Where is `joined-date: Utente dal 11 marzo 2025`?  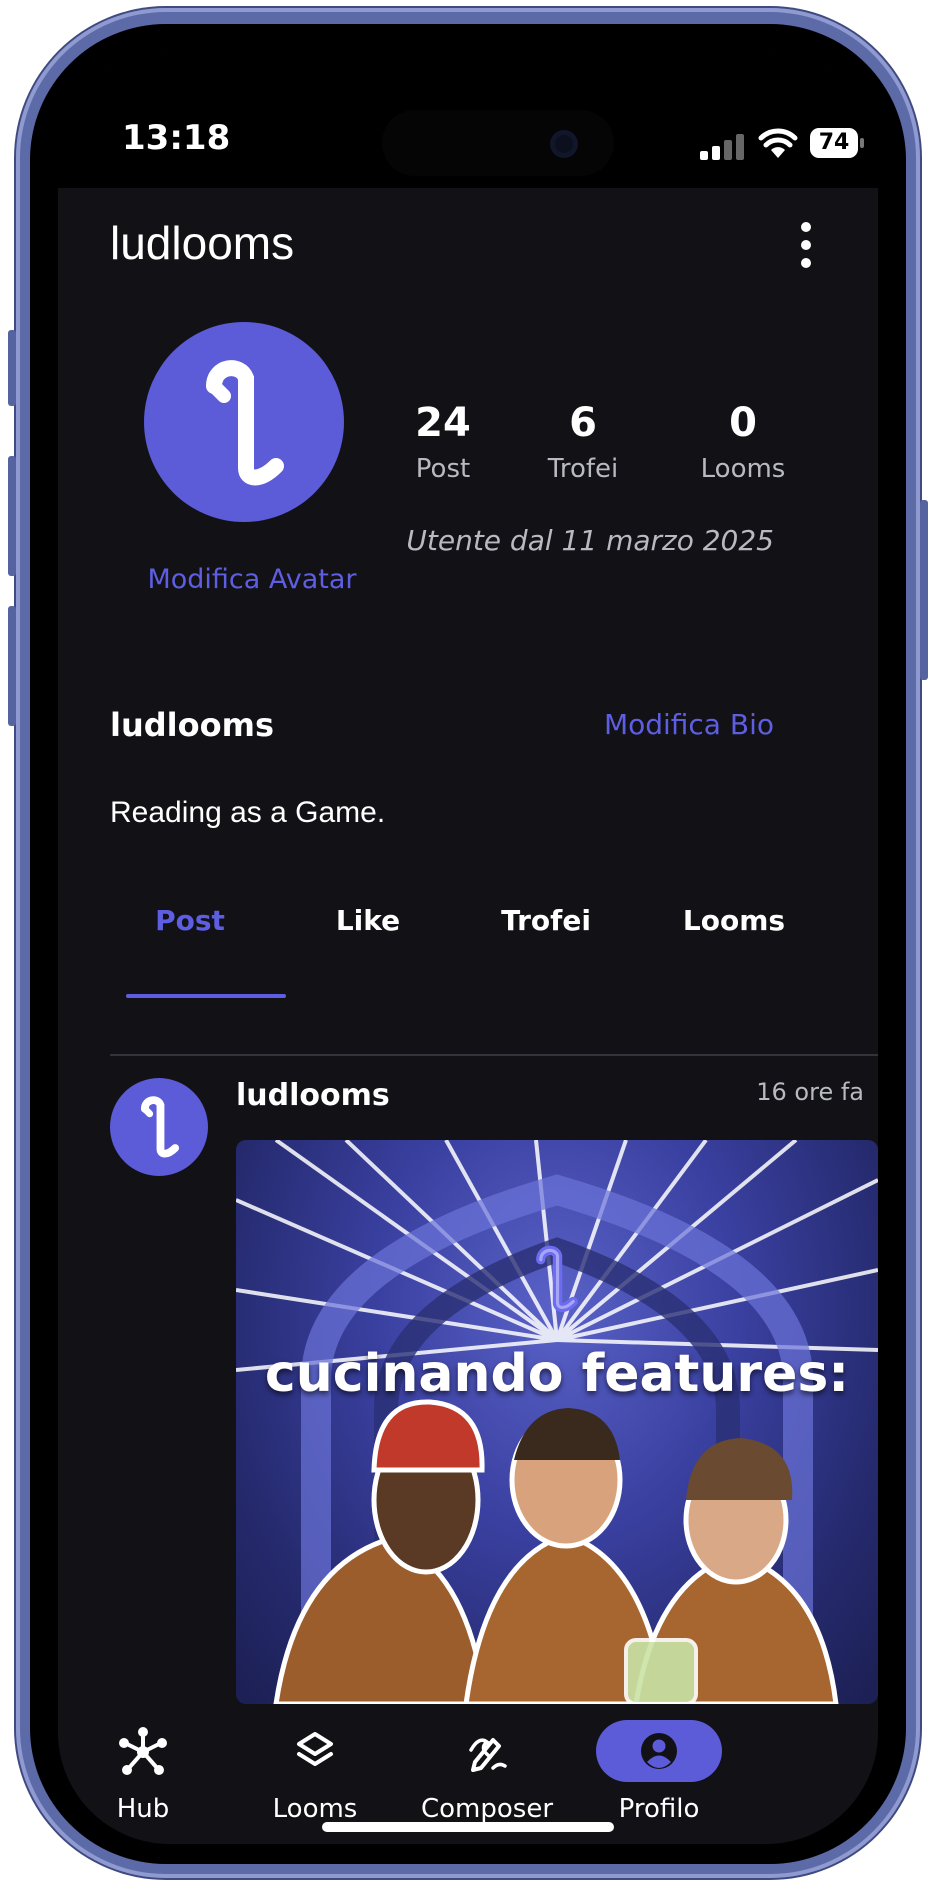
joined-date: Utente dal 11 marzo 2025 is located at coordinates (590, 540).